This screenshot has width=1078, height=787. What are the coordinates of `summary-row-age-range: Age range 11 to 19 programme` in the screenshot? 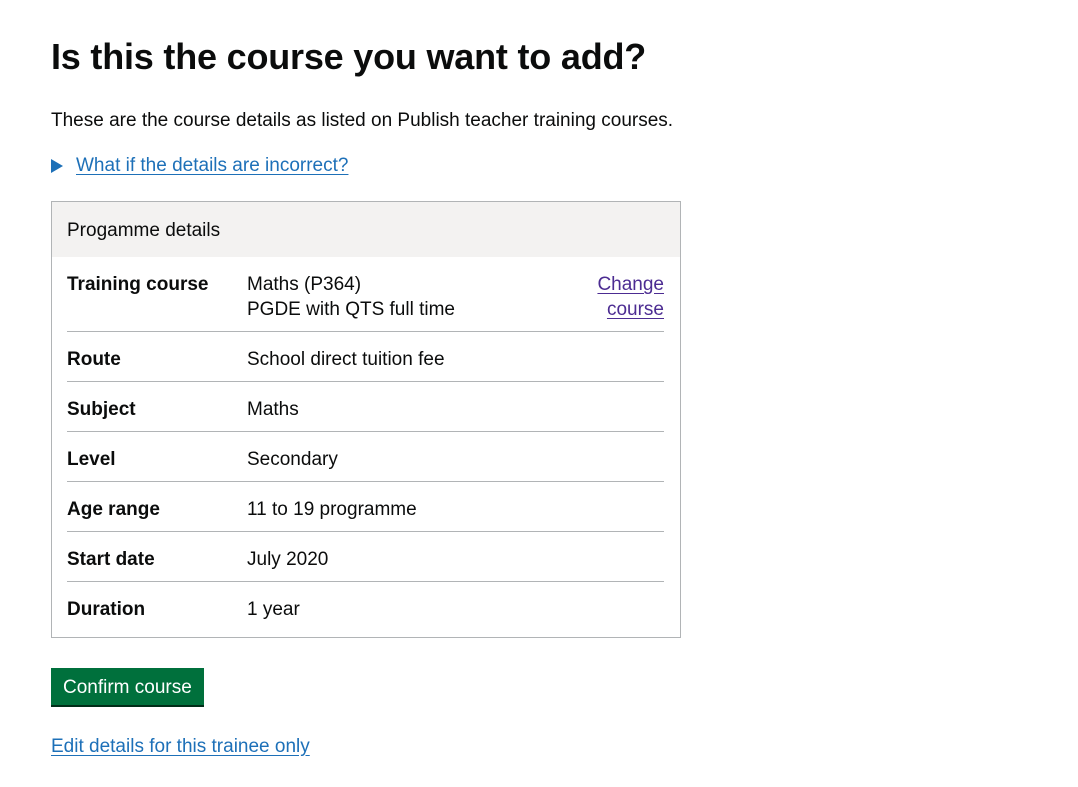 It's located at (365, 507).